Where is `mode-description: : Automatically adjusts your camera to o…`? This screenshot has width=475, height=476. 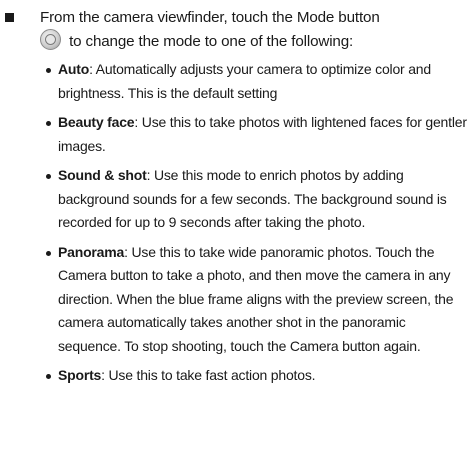 mode-description: : Automatically adjusts your camera to o… is located at coordinates (244, 81).